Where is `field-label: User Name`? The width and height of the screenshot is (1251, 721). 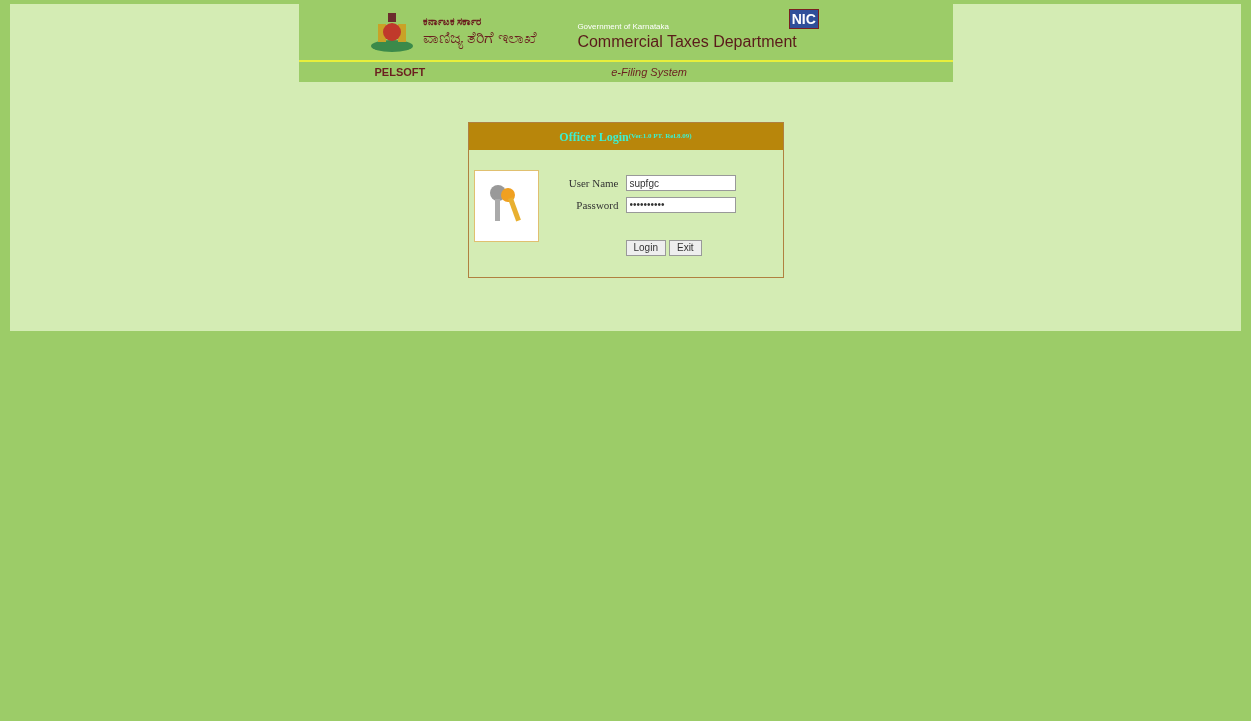
field-label: User Name is located at coordinates (593, 183).